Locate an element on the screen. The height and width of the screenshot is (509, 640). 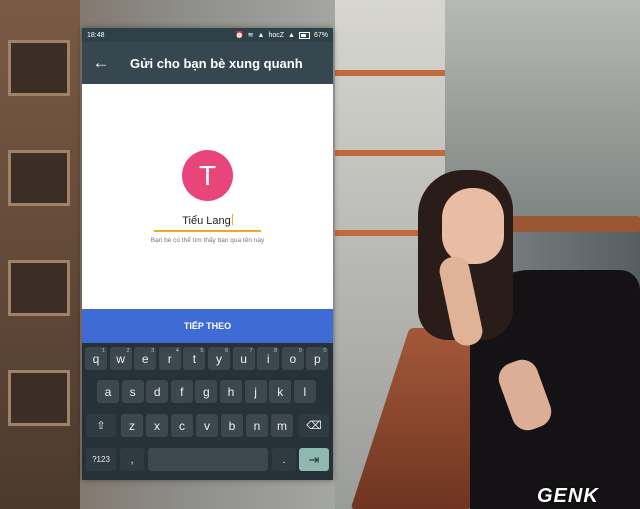
key-label: p is located at coordinates (317, 358).